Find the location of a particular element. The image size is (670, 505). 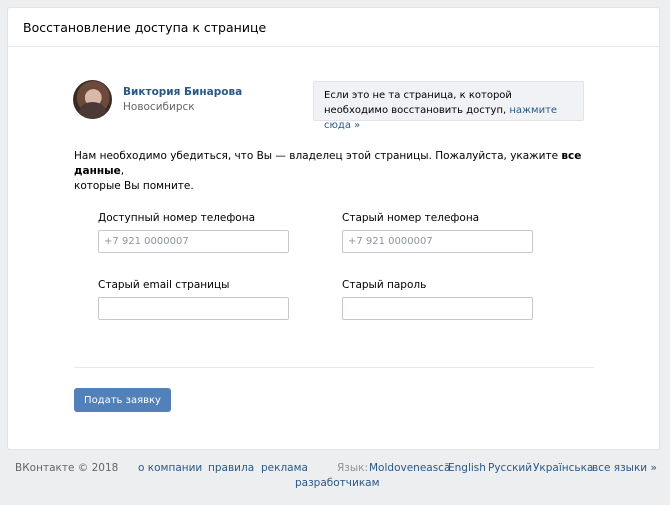

intro-line2: которые Вы помните. is located at coordinates (134, 186).